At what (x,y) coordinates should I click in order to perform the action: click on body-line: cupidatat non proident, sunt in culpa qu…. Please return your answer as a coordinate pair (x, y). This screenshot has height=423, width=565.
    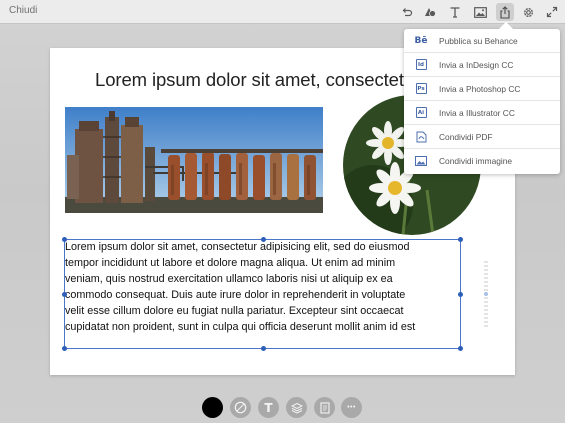
    Looking at the image, I should click on (240, 327).